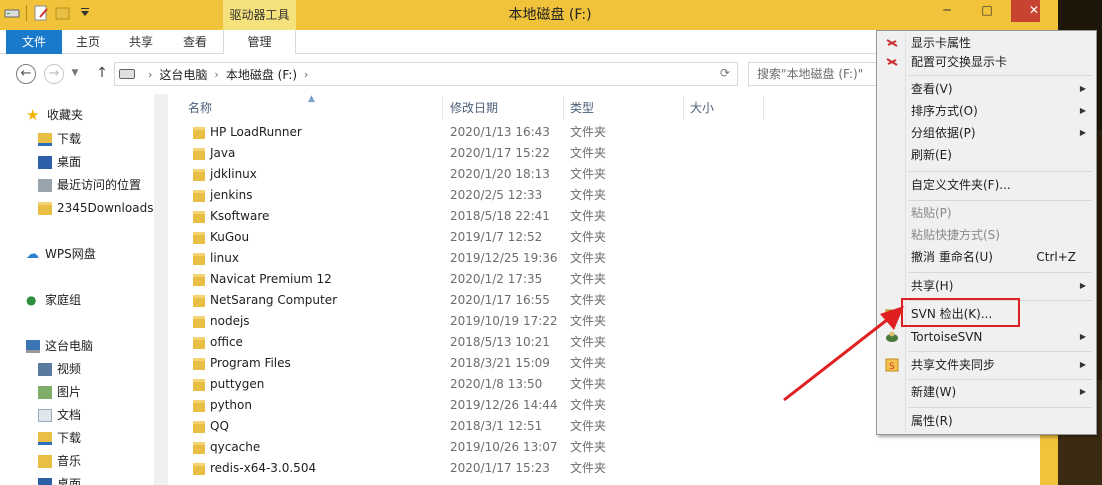 Image resolution: width=1102 pixels, height=485 pixels. I want to click on nav-item-downloads: 下载, so click(59, 139).